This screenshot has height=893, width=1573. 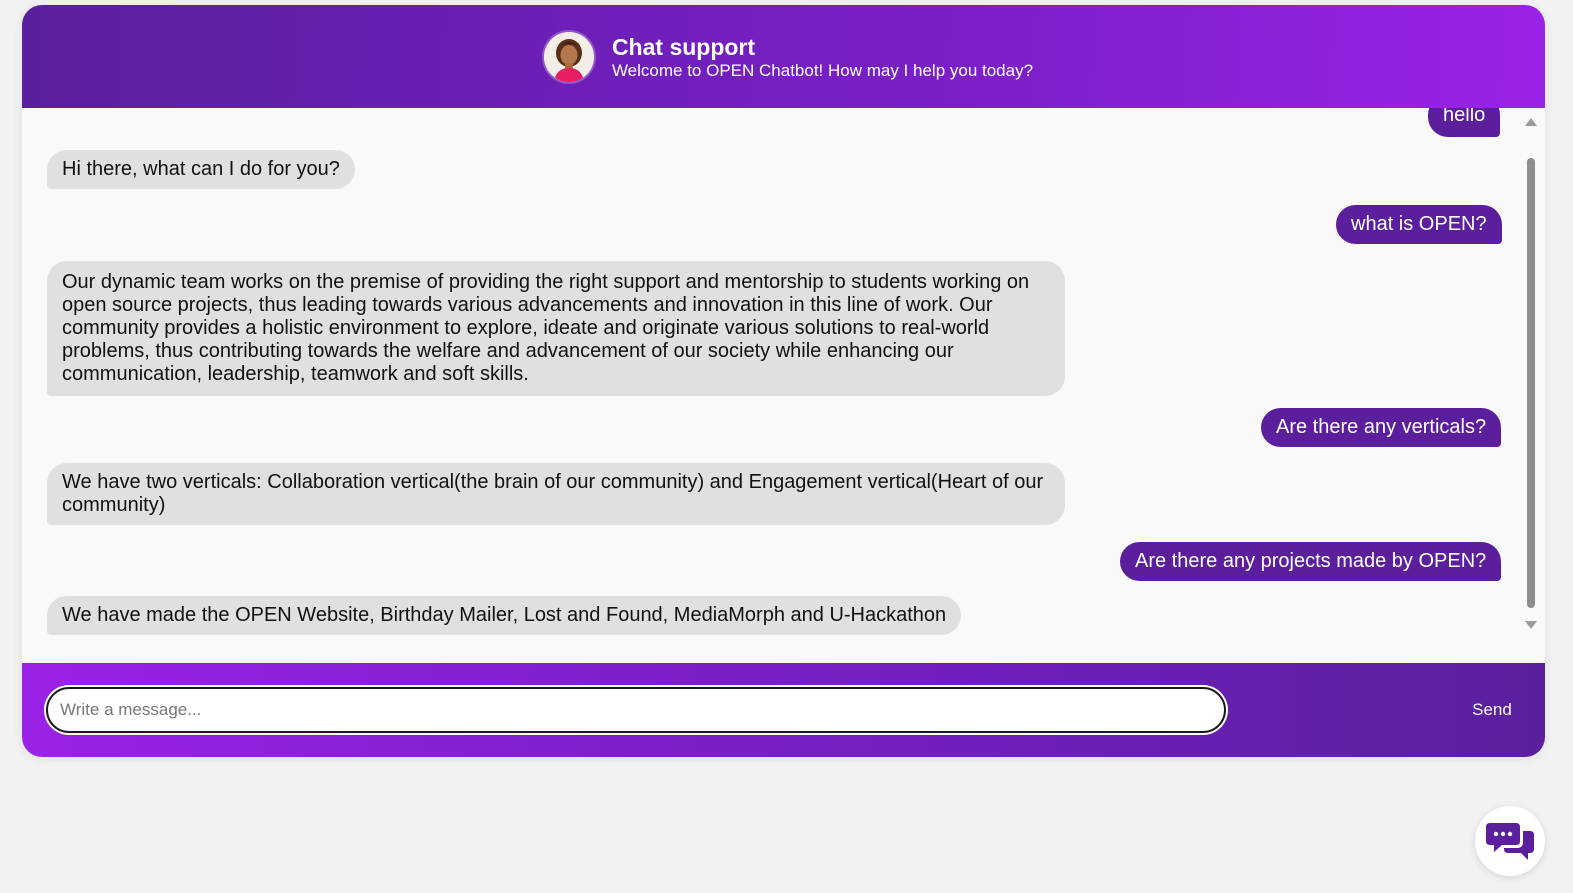 What do you see at coordinates (1531, 122) in the screenshot?
I see `scroll-up-arrow-icon` at bounding box center [1531, 122].